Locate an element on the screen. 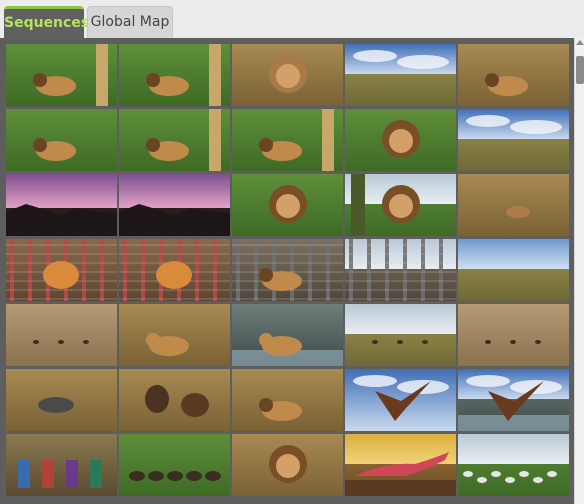 This screenshot has width=584, height=504. thumbnail-dry-plain-animals-distance is located at coordinates (400, 335).